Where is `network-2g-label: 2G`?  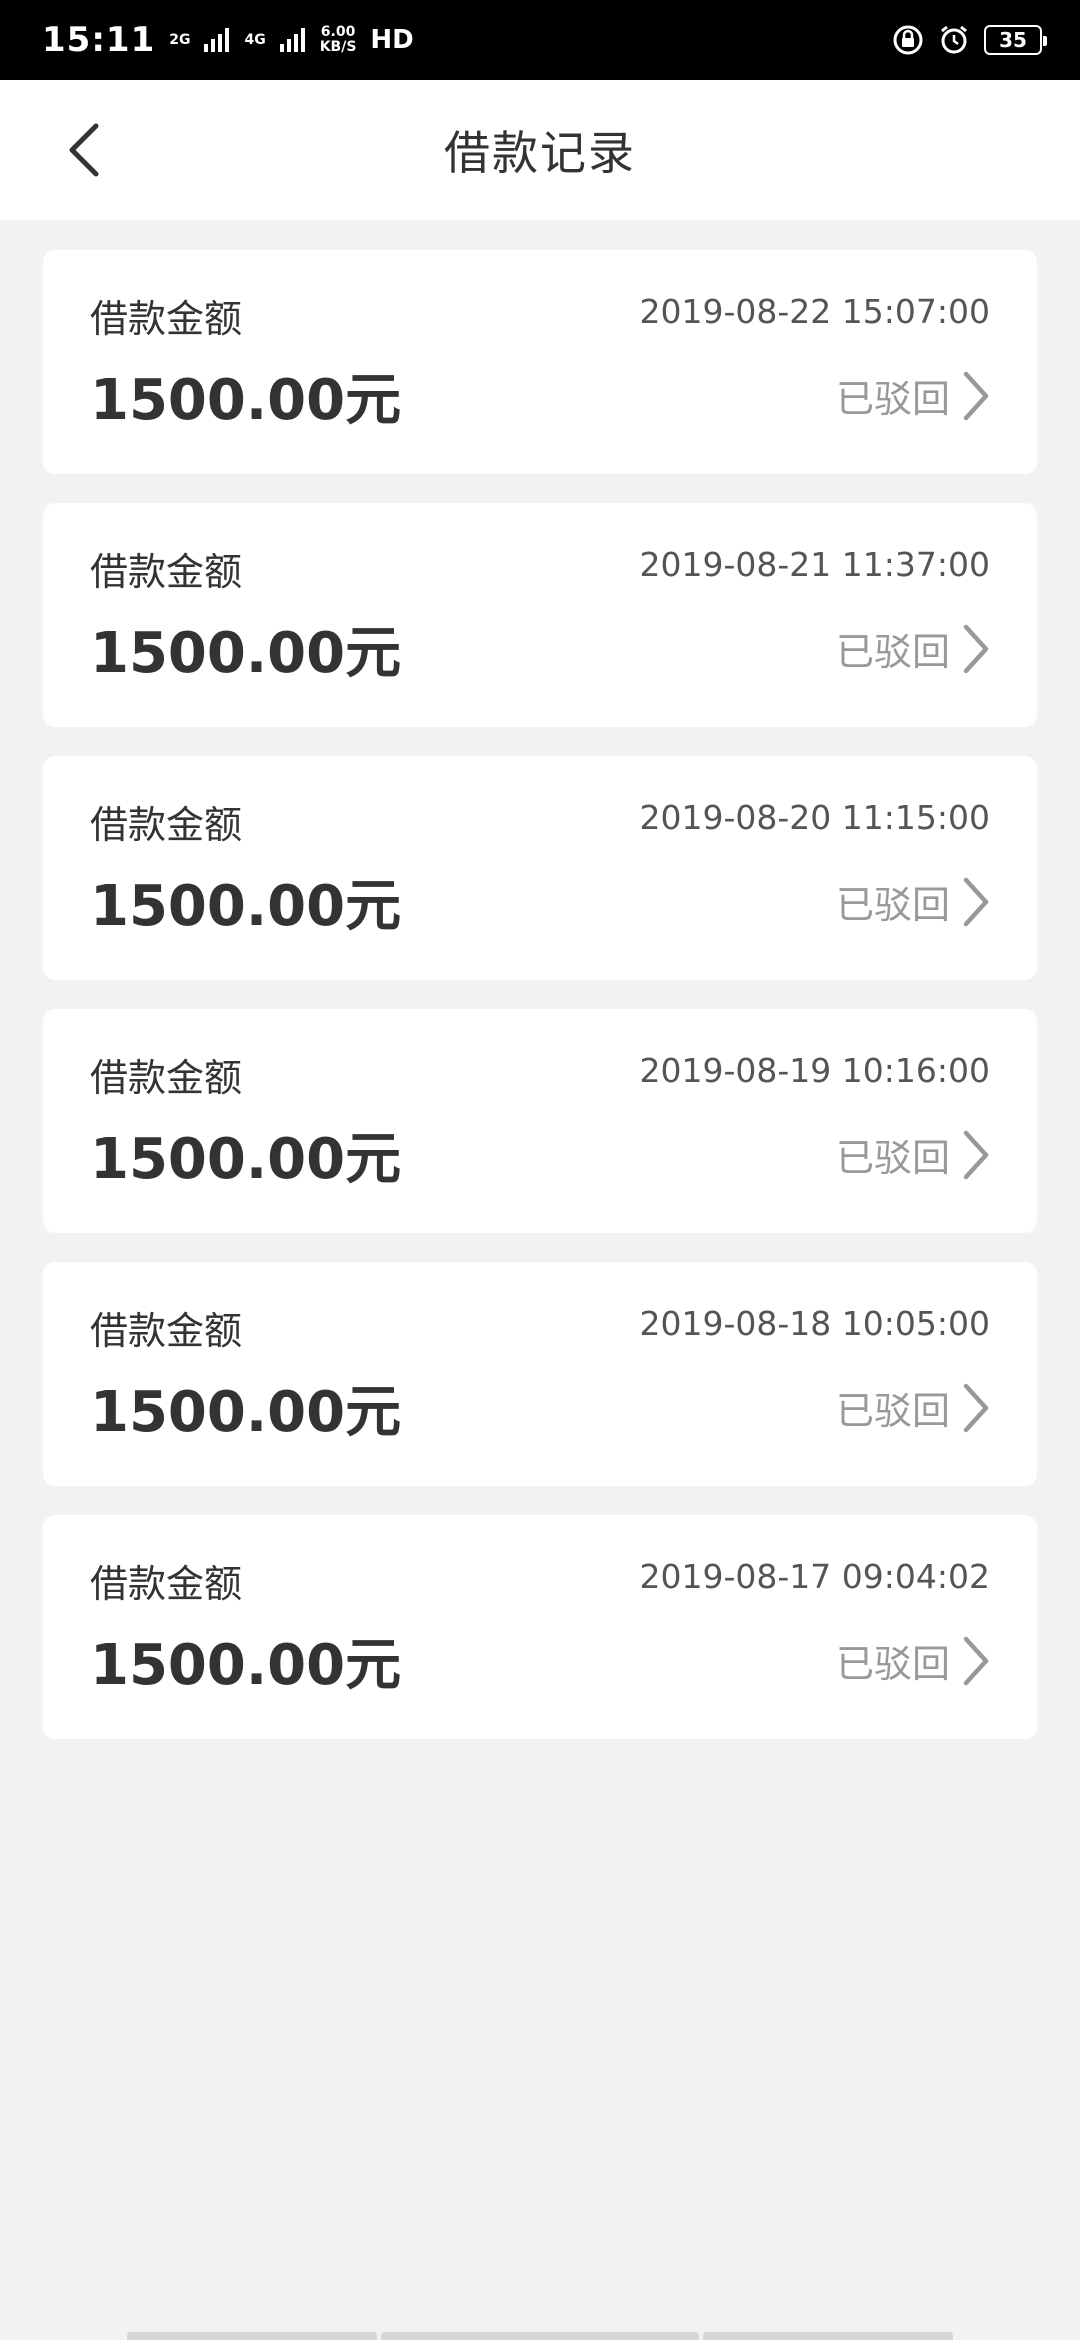
network-2g-label: 2G is located at coordinates (180, 39).